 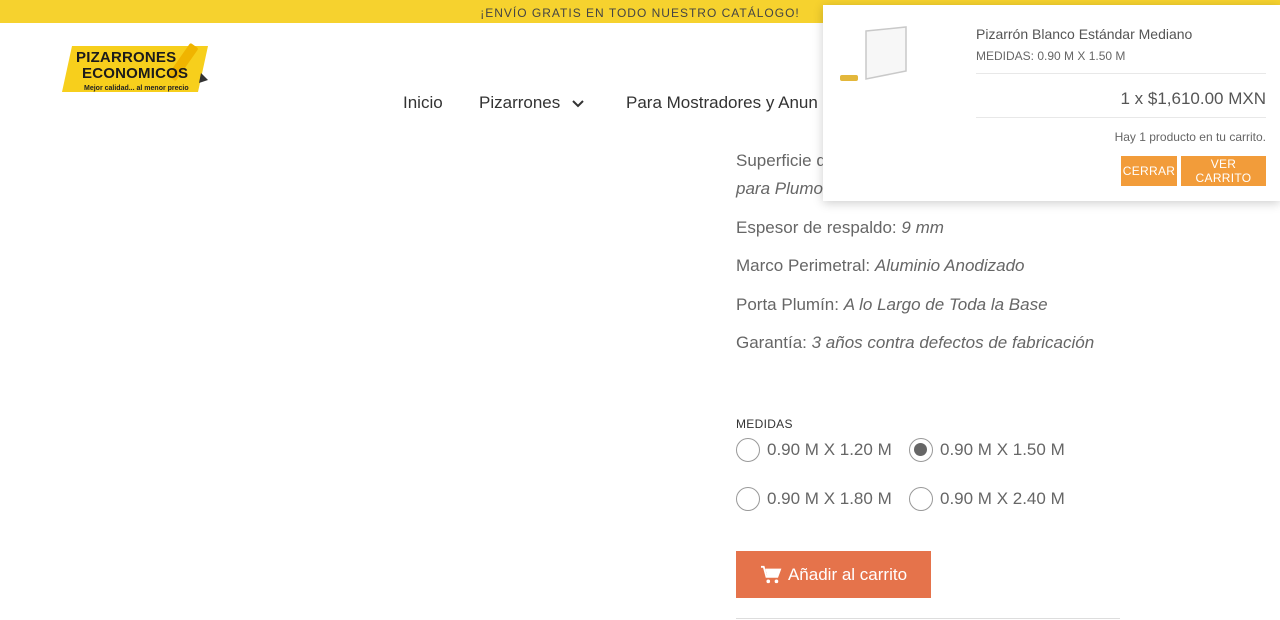 I want to click on spec-line: Espesor de respaldo: 9 mm, so click(x=840, y=228).